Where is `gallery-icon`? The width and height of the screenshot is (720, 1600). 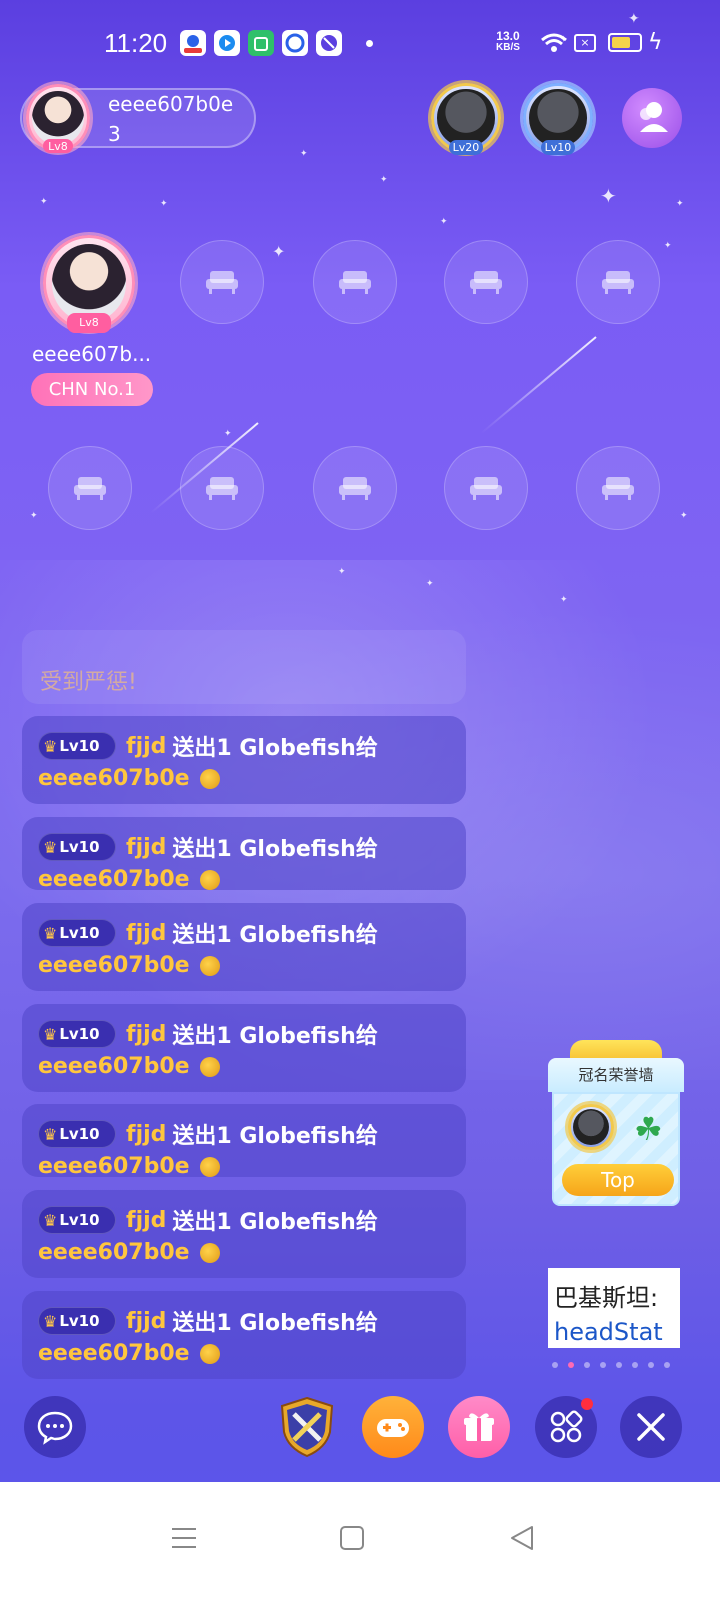
gallery-icon is located at coordinates (329, 43).